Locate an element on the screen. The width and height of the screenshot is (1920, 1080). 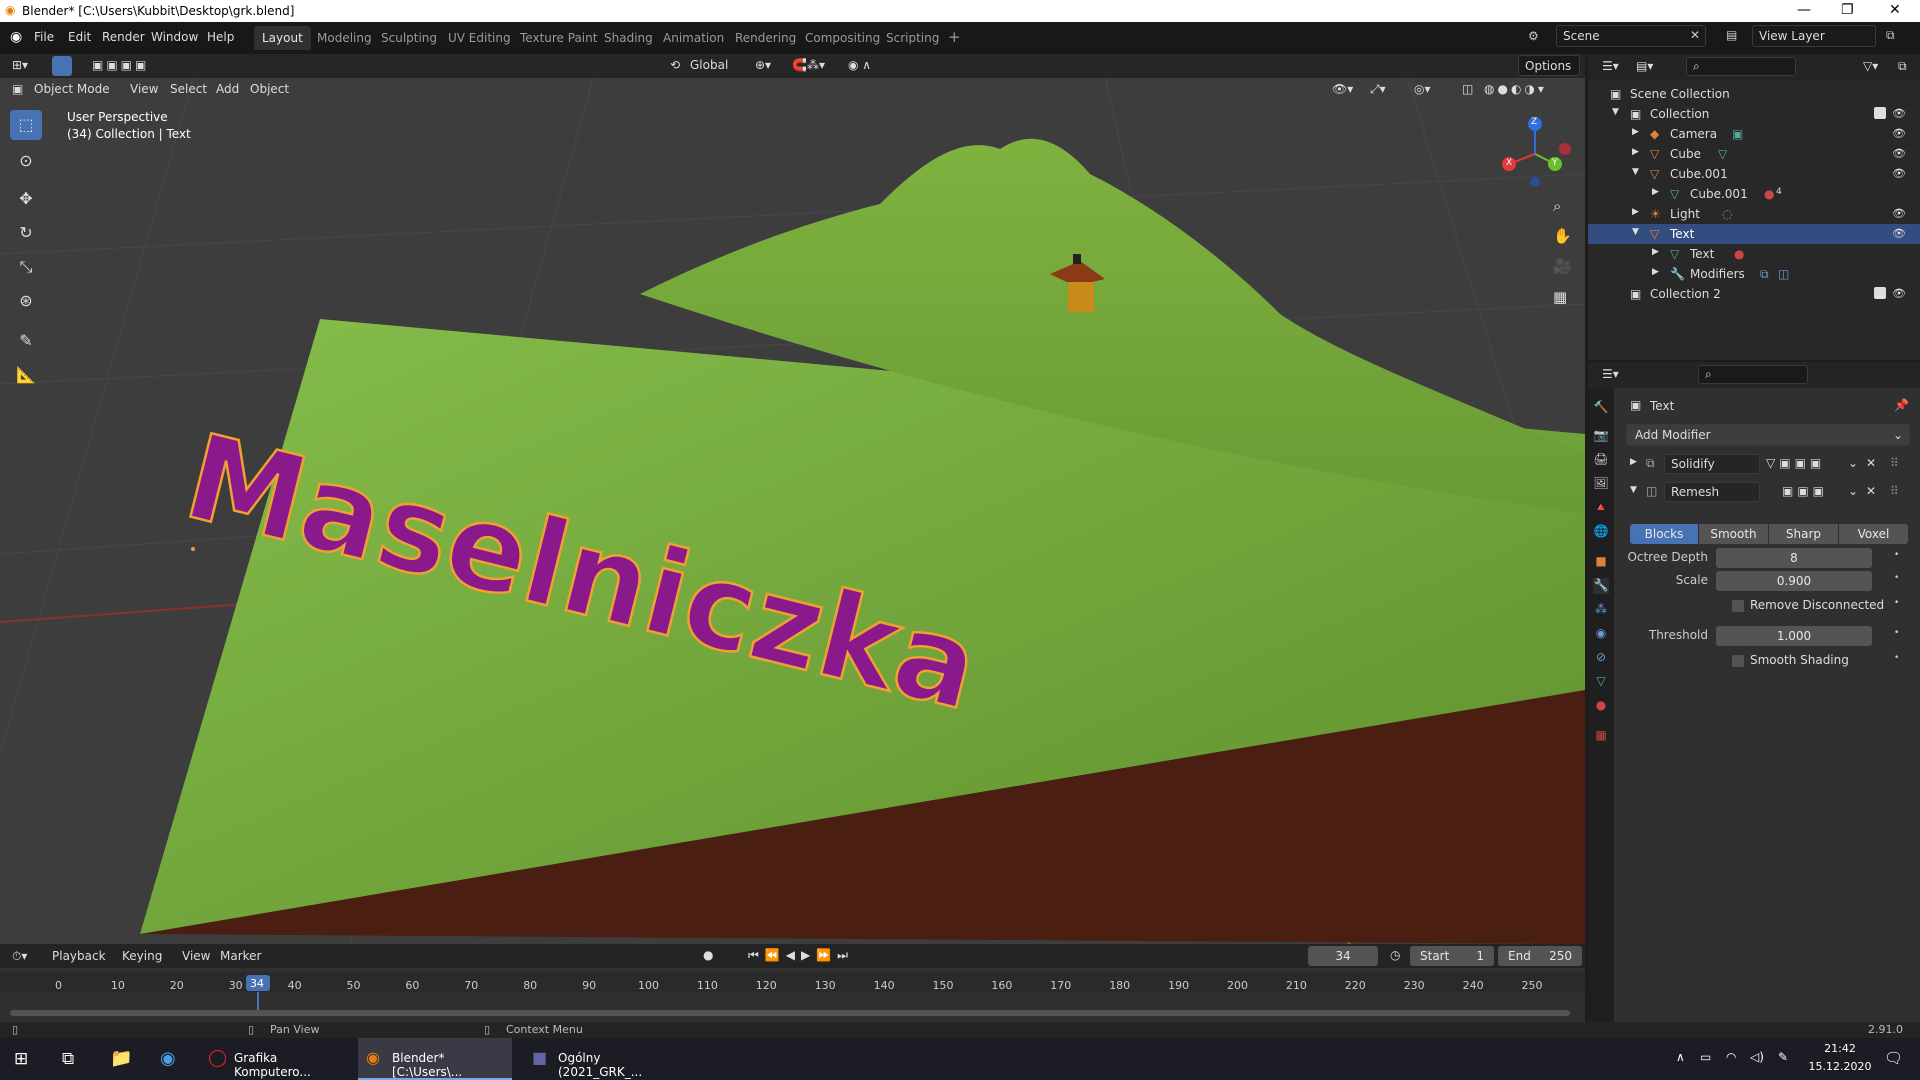
outliner-row-text: ▼ ▽ Text 👁 is located at coordinates (1754, 234).